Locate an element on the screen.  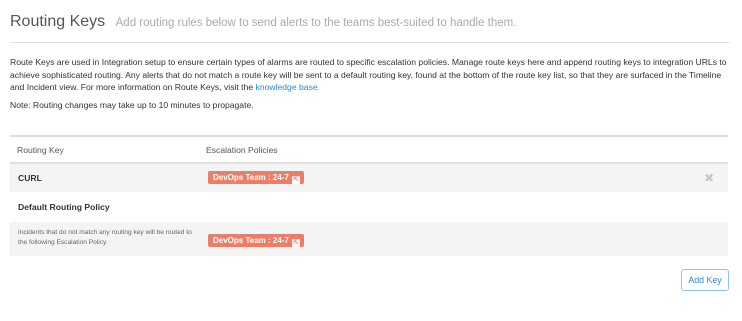
escalation-policy-label: DevOps Team : 24-7 is located at coordinates (251, 177).